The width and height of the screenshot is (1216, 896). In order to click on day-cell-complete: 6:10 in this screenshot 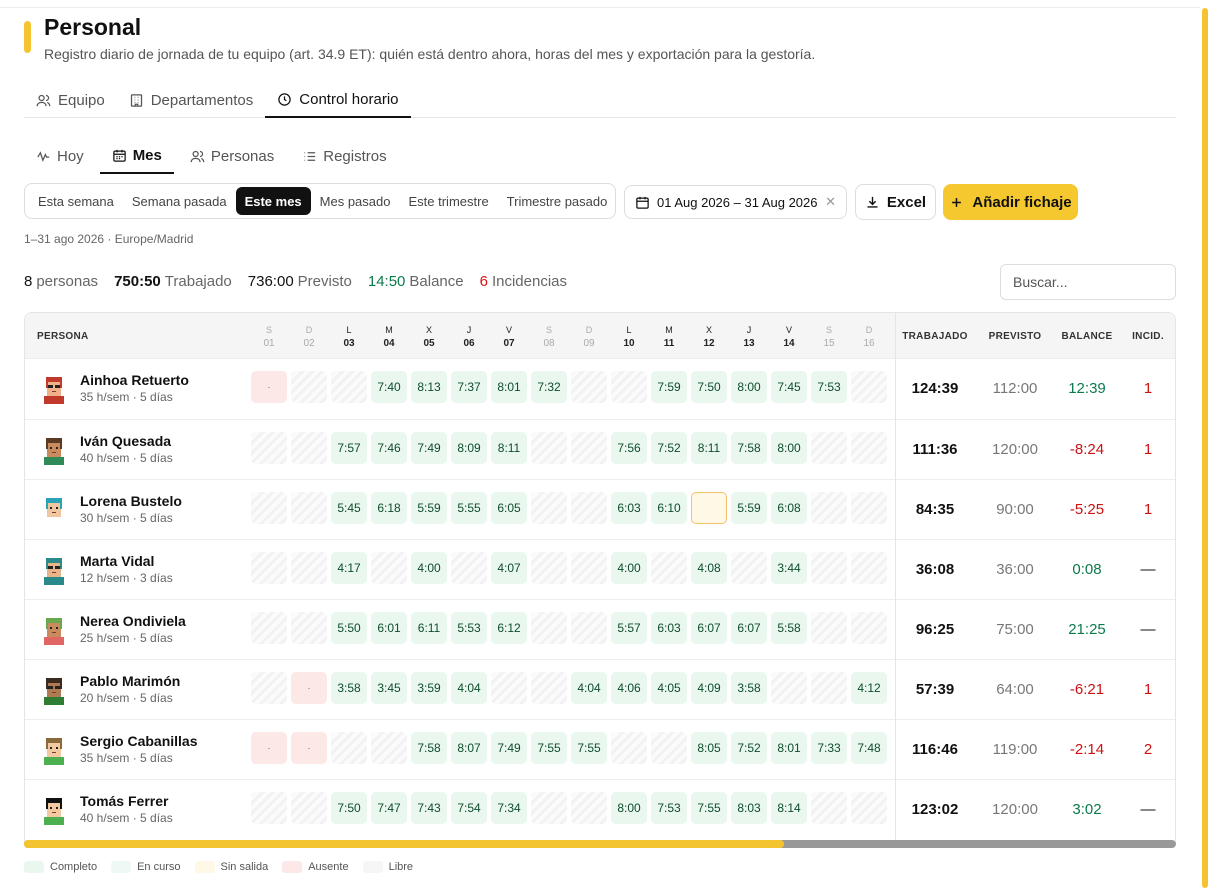, I will do `click(669, 508)`.